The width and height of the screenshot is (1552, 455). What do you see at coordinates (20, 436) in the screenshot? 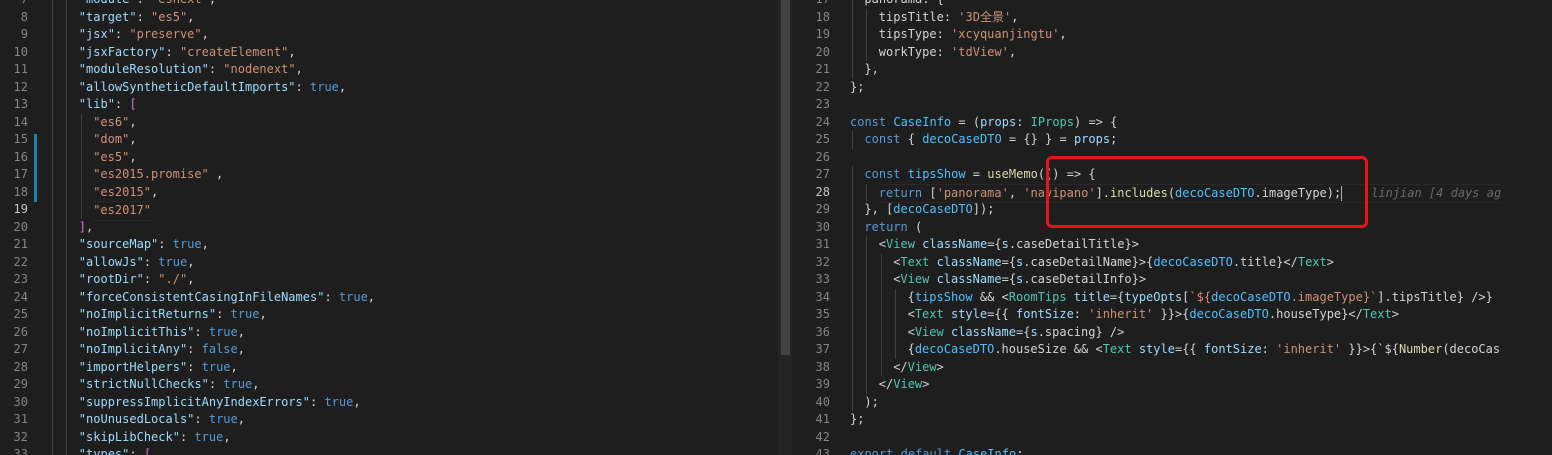
I see `line-number: 32` at bounding box center [20, 436].